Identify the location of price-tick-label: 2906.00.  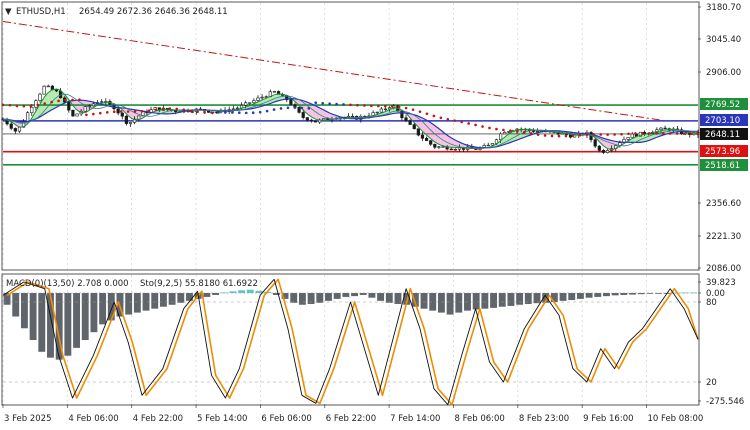
(723, 73).